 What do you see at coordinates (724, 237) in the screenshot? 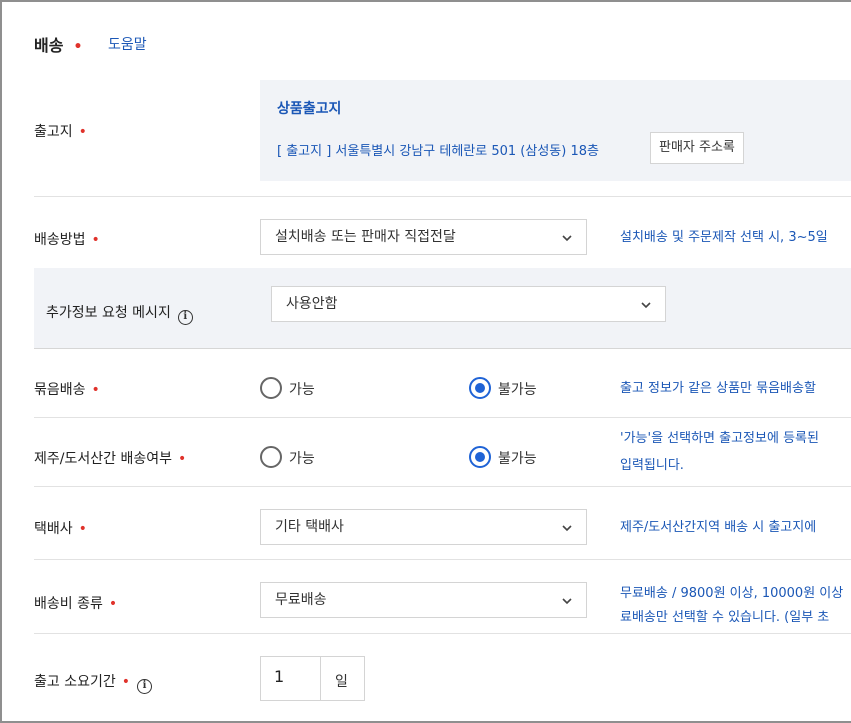
I see `shipping-method-hint: 설치배송 및 주문제작 선택 시, 3~5일` at bounding box center [724, 237].